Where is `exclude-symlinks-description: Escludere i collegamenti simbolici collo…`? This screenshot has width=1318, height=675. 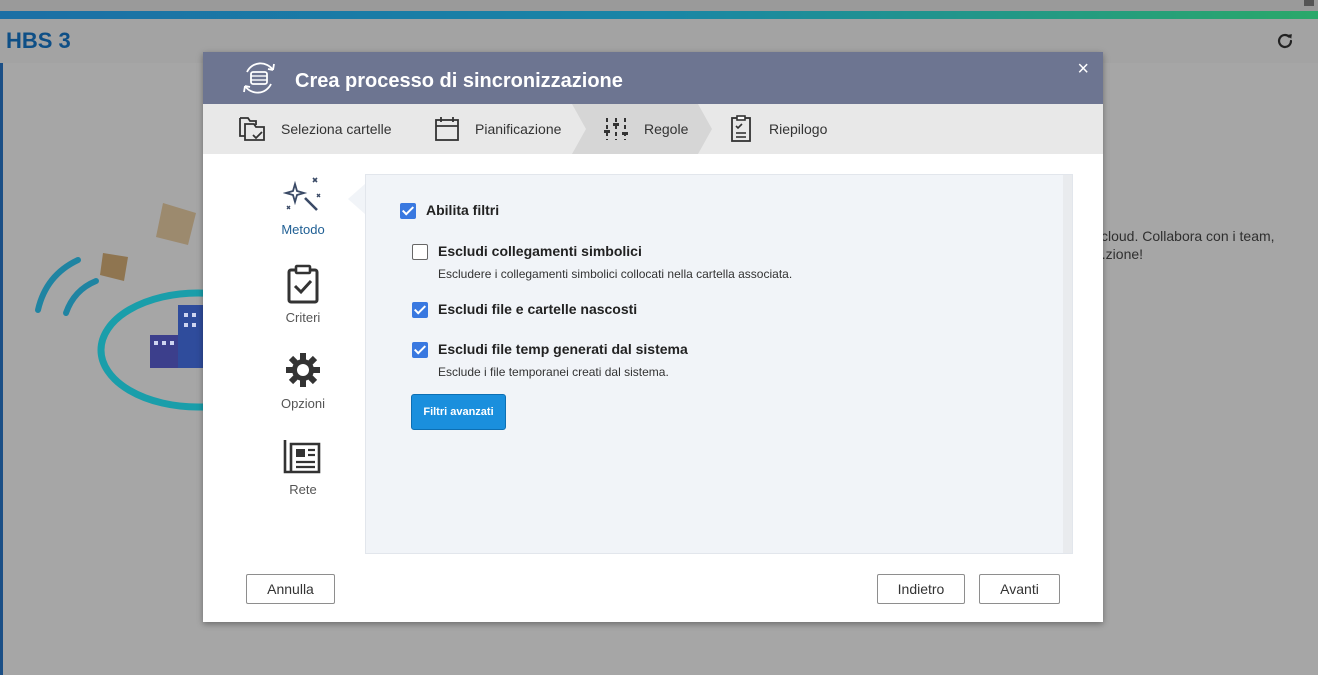 exclude-symlinks-description: Escludere i collegamenti simbolici collo… is located at coordinates (615, 274).